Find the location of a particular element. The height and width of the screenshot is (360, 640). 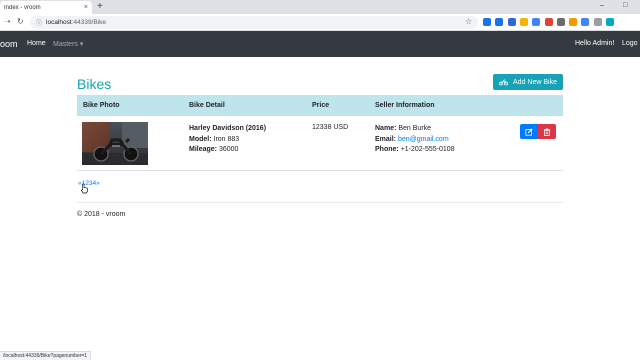

column-header-seller: Seller Information is located at coordinates (405, 105).